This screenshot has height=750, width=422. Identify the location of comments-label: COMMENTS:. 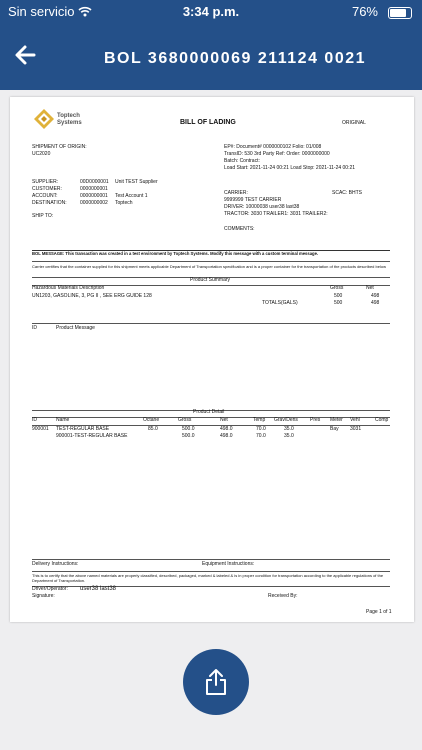
(239, 229).